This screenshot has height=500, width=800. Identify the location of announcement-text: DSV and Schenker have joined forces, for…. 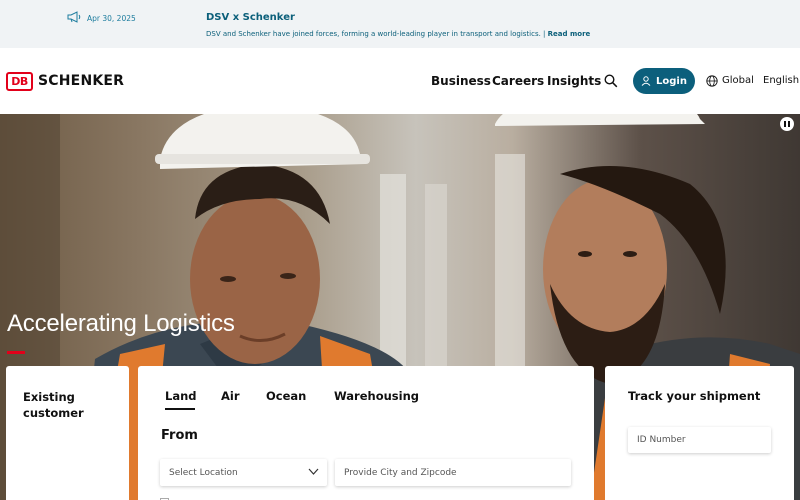
(376, 34).